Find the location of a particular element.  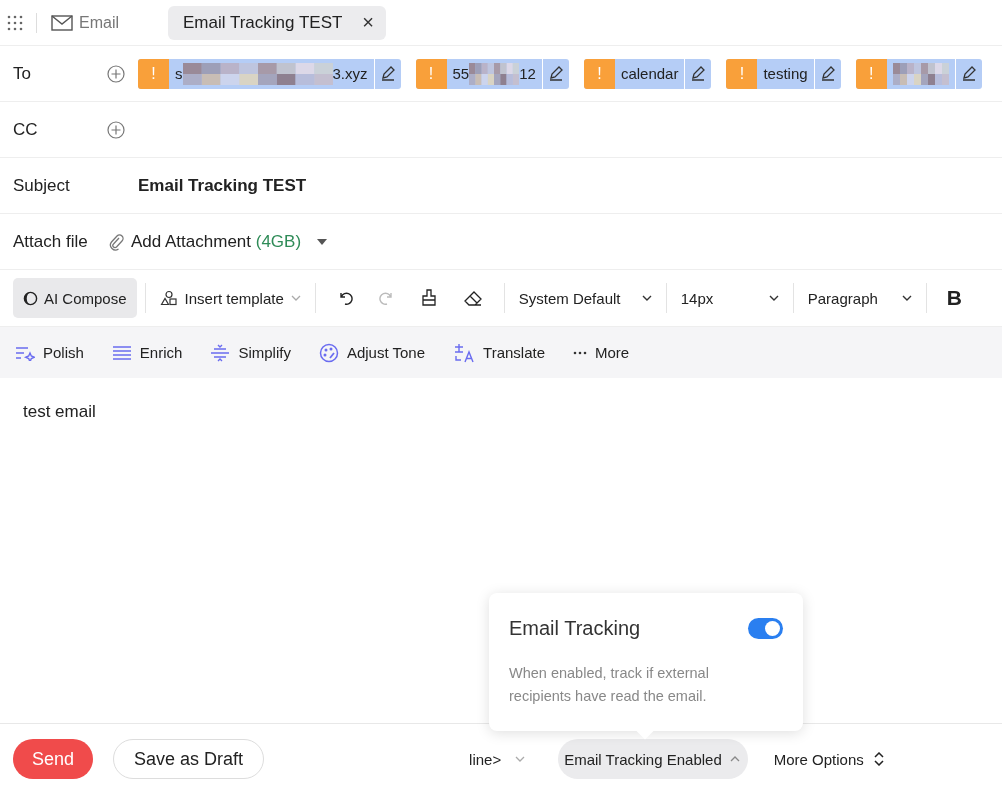

field-label: CC is located at coordinates (26, 129).